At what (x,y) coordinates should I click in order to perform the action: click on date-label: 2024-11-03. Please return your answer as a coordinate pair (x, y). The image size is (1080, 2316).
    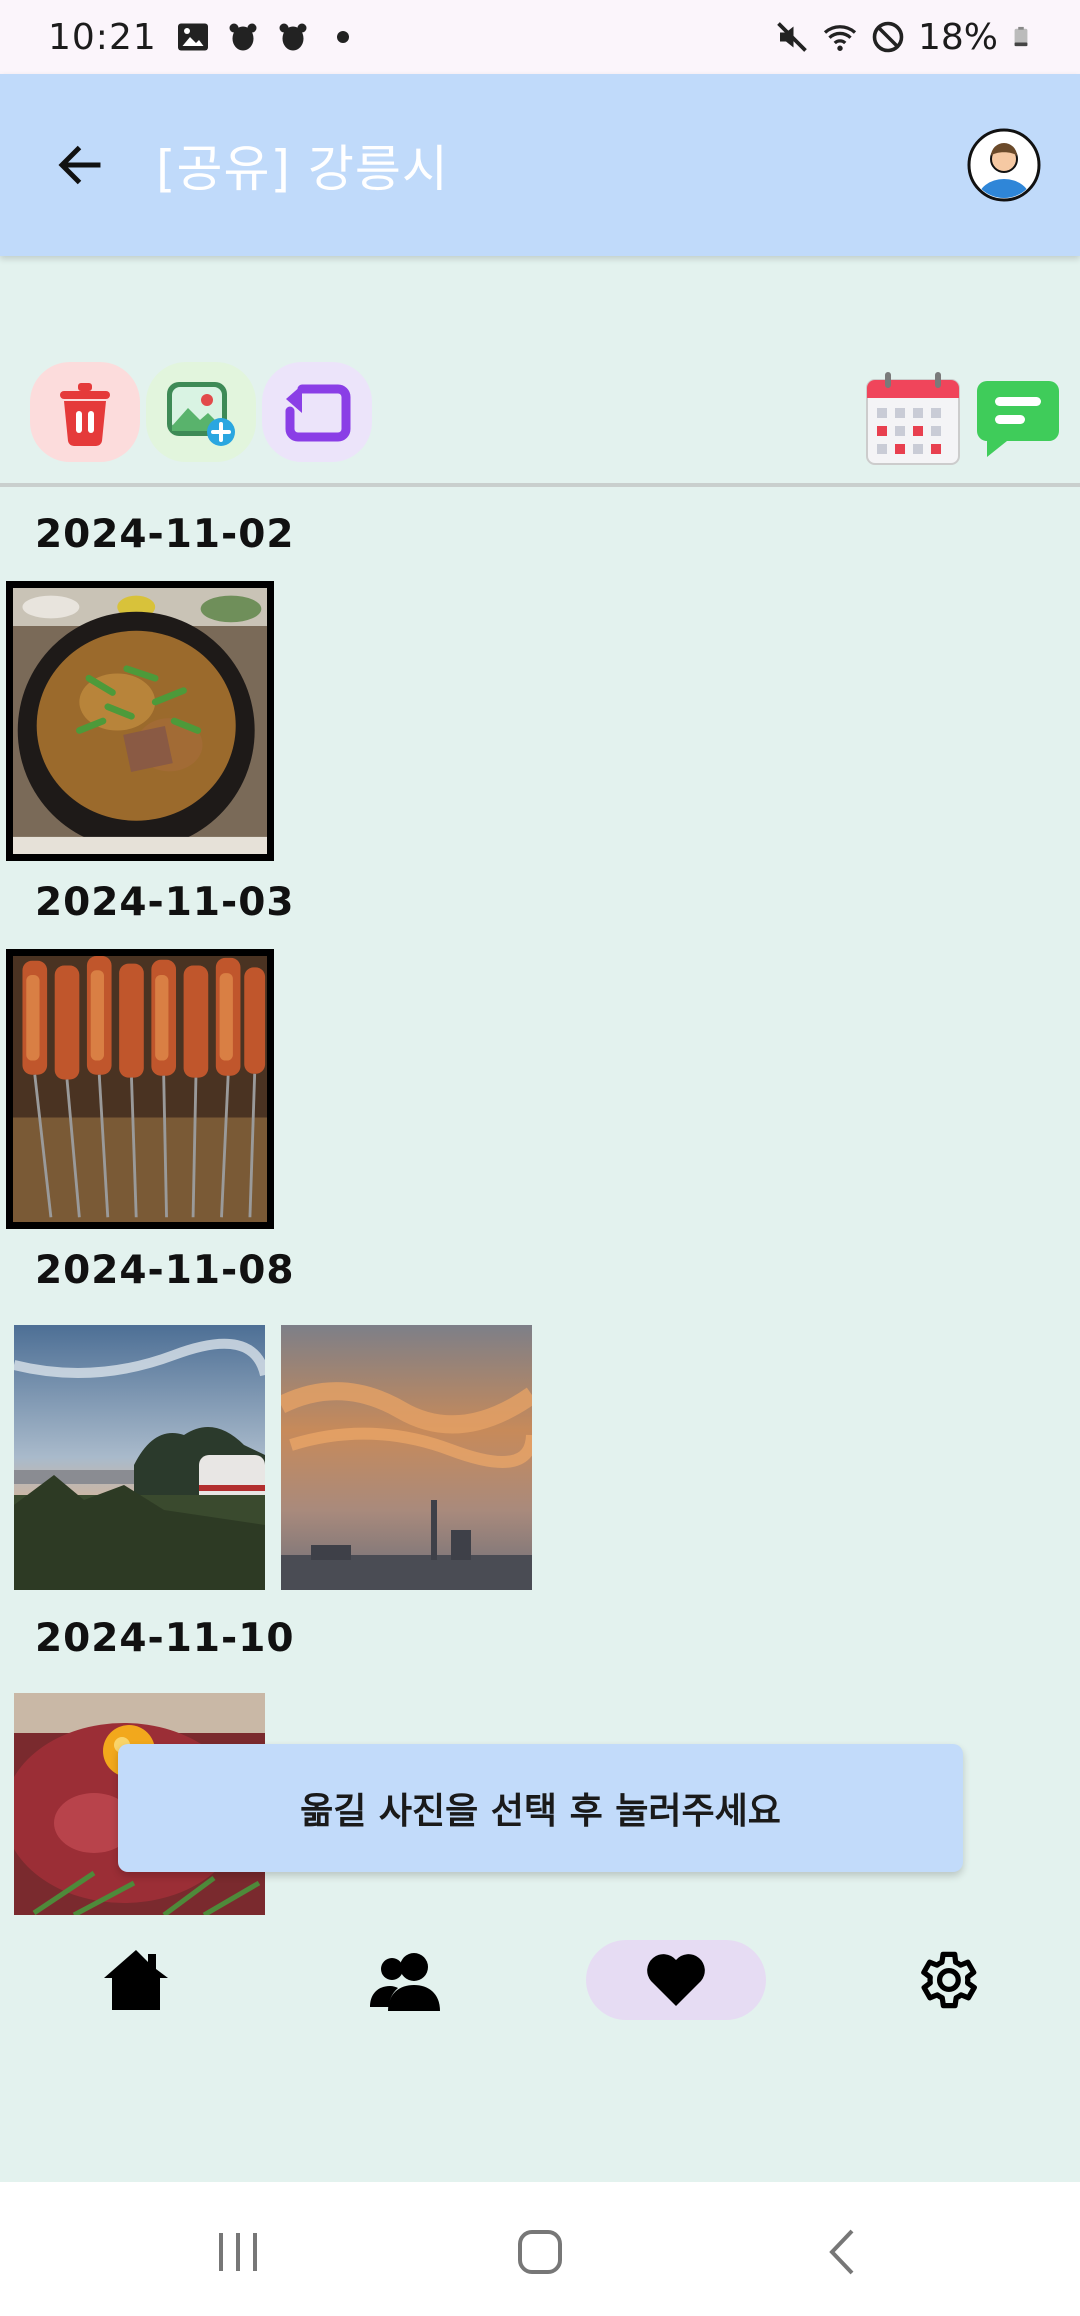
    Looking at the image, I should click on (165, 902).